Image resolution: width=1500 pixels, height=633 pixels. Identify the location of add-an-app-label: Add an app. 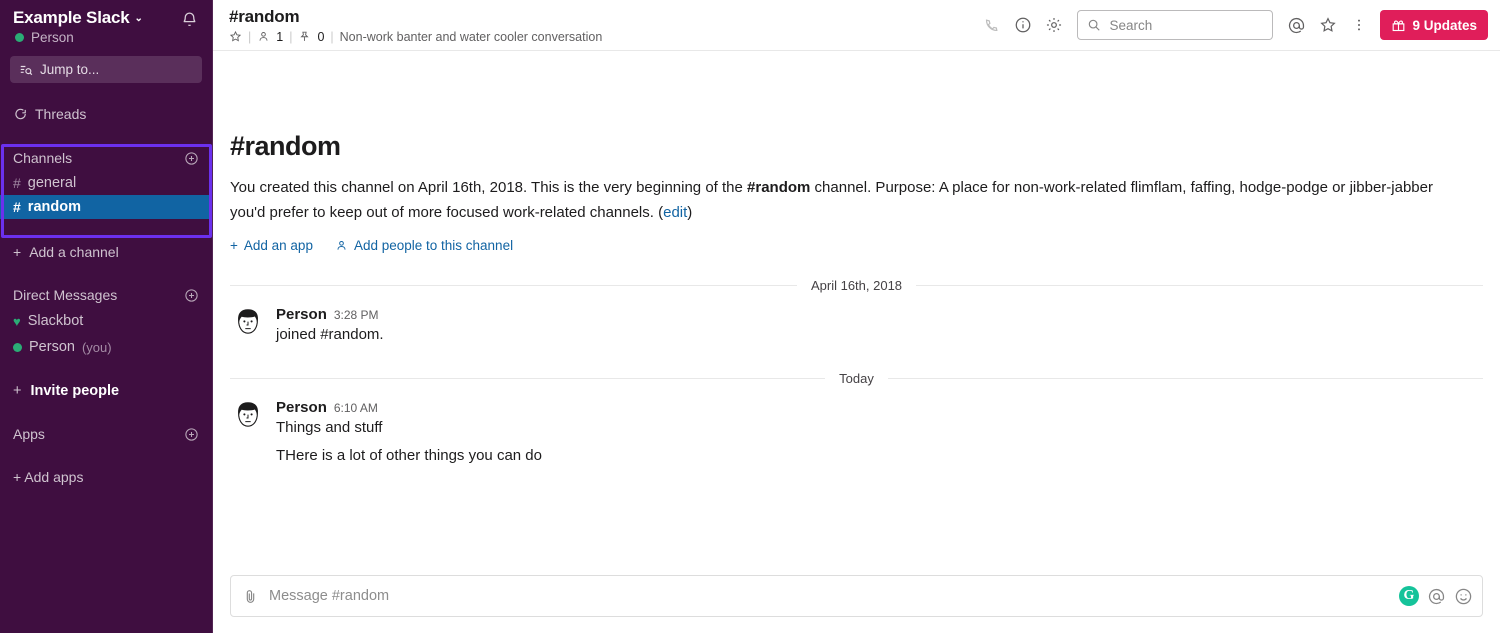
(278, 245).